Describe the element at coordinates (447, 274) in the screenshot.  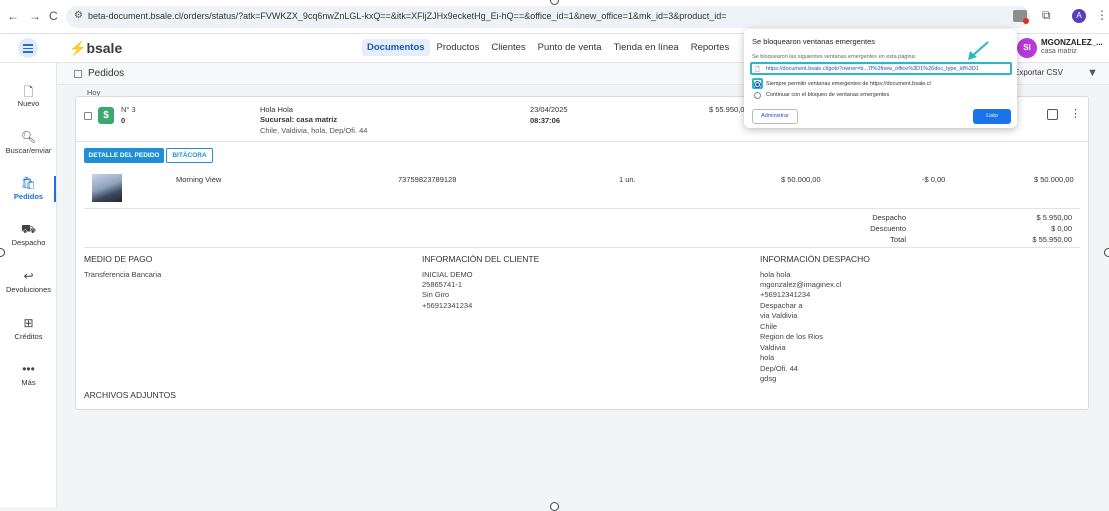
I see `client-info-line: INICIAL DEMO` at that location.